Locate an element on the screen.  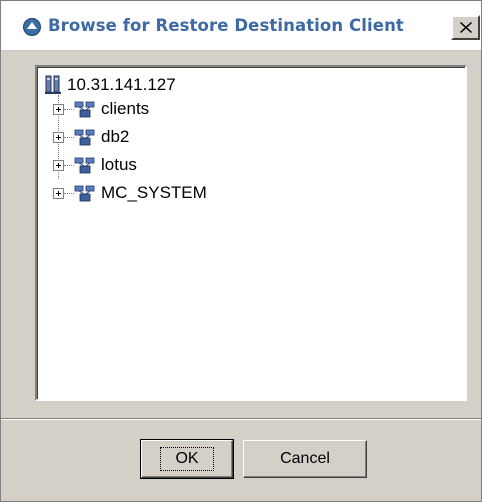
tree-node-label: MC_SYSTEM is located at coordinates (154, 192).